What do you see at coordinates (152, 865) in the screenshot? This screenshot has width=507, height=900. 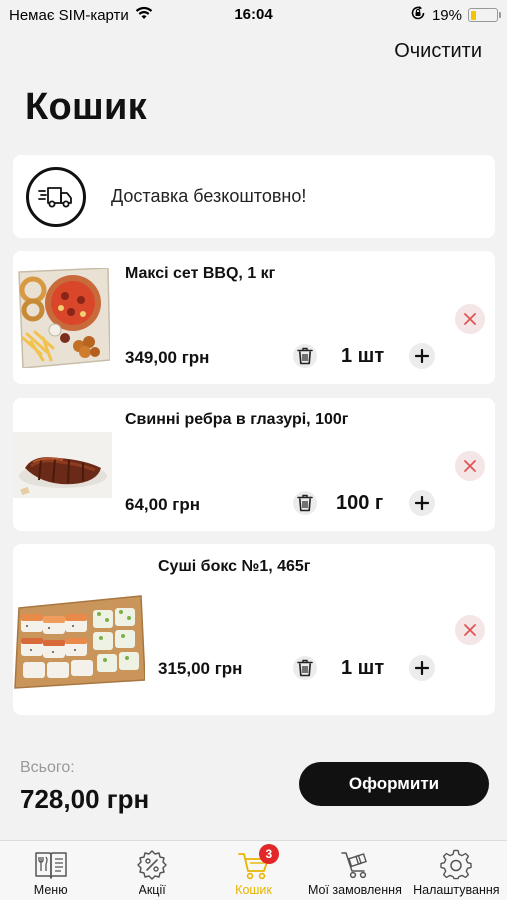 I see `discount-icon` at bounding box center [152, 865].